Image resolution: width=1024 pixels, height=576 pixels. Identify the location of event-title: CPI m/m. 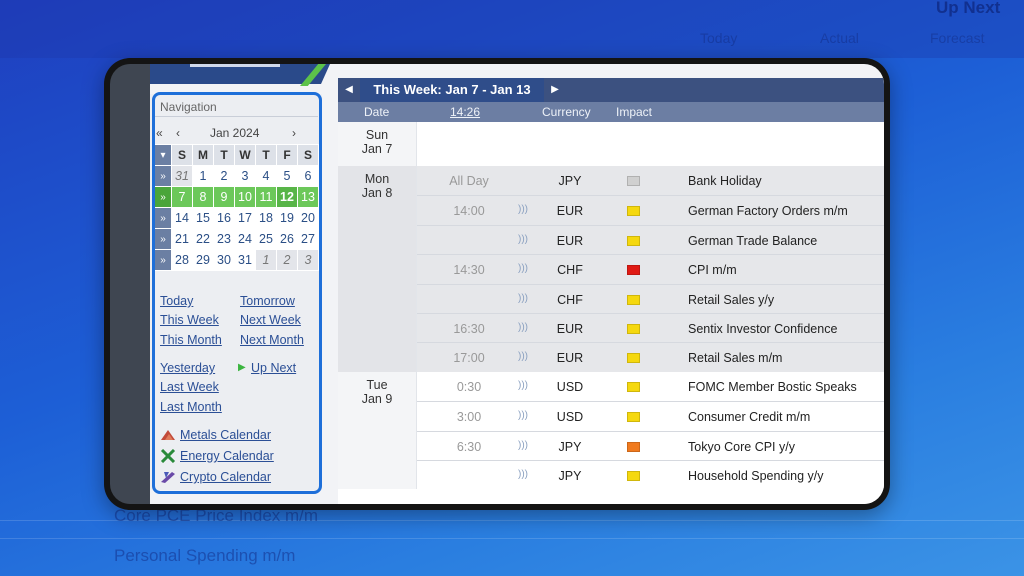
(712, 270).